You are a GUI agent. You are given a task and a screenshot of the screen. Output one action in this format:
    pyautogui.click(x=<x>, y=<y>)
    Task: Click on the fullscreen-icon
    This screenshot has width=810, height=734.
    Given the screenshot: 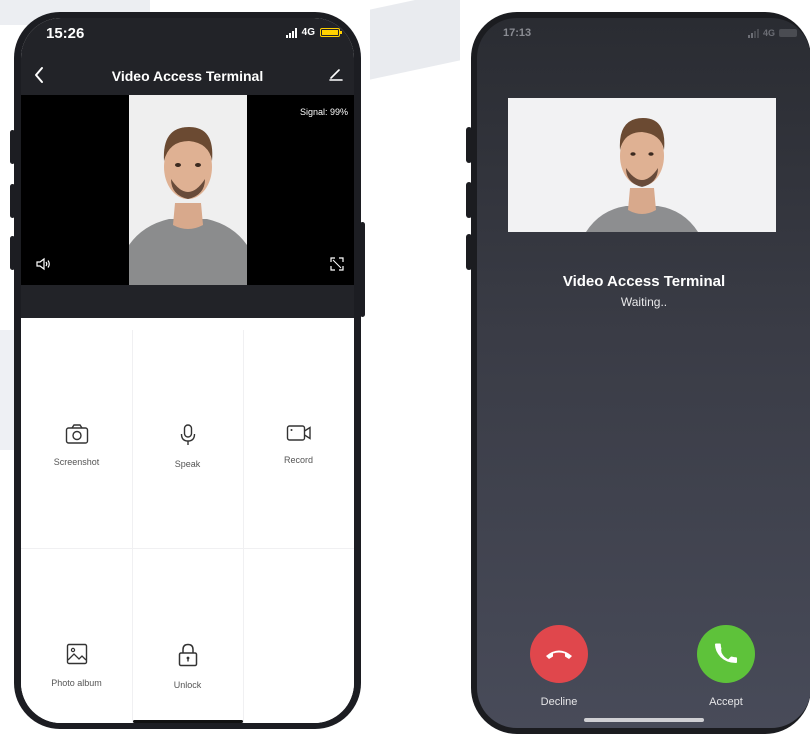 What is the action you would take?
    pyautogui.click(x=337, y=264)
    